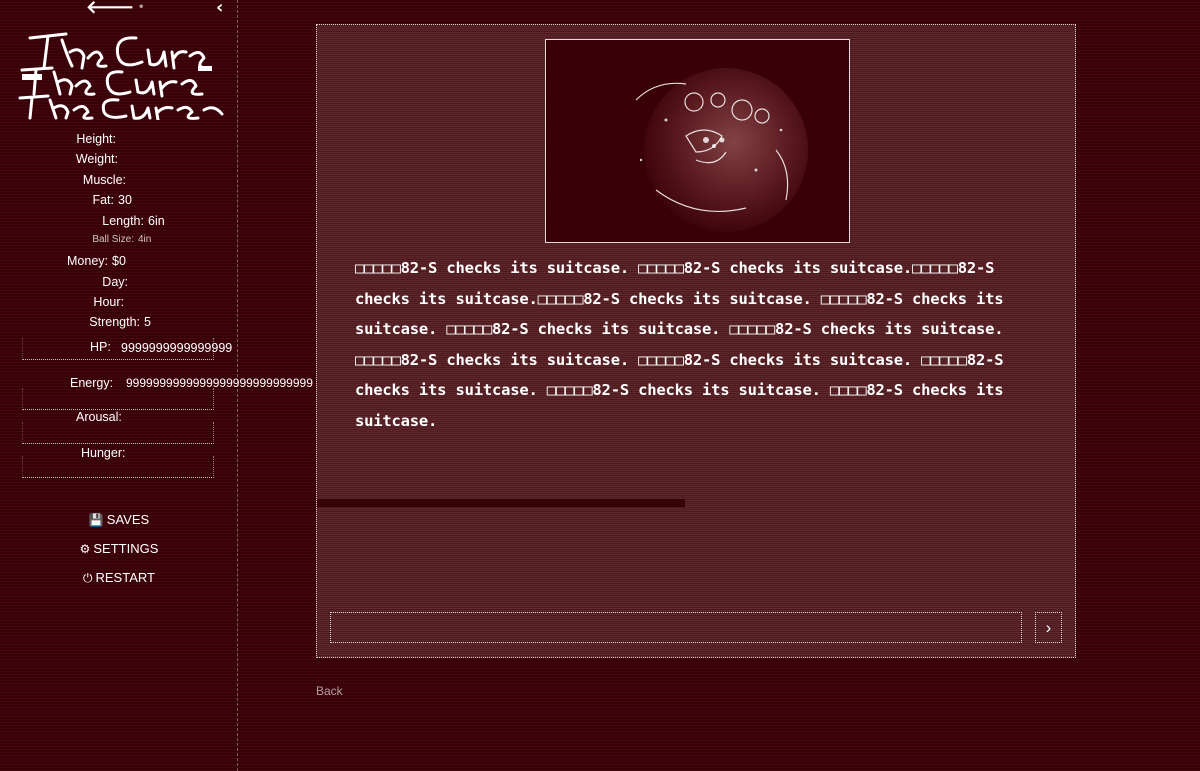 The height and width of the screenshot is (771, 1200). I want to click on back-link: Back, so click(329, 691).